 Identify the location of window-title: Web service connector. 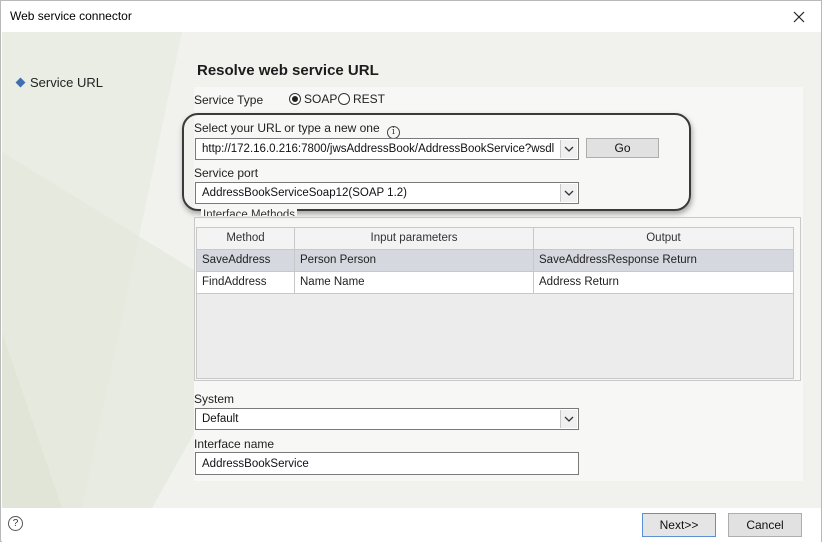
(71, 16).